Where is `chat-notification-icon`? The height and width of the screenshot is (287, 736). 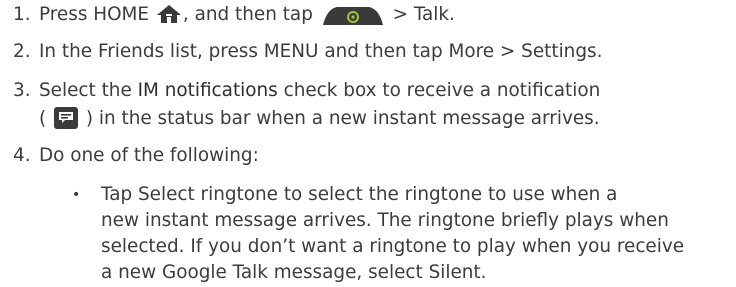 chat-notification-icon is located at coordinates (66, 118).